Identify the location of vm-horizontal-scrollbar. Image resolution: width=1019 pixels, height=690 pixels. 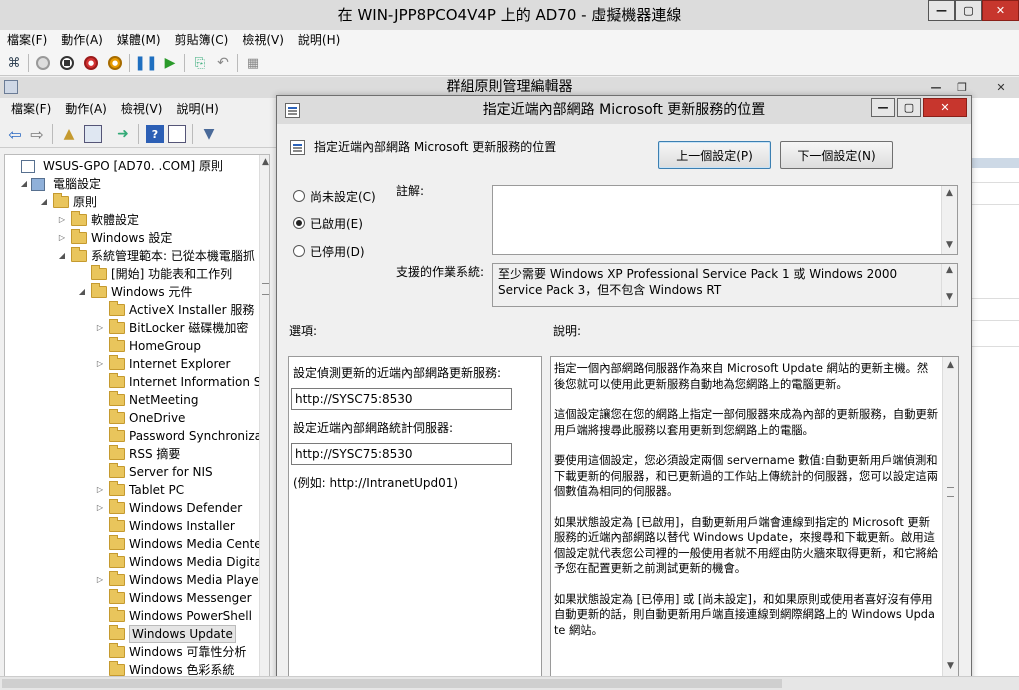
(509, 683).